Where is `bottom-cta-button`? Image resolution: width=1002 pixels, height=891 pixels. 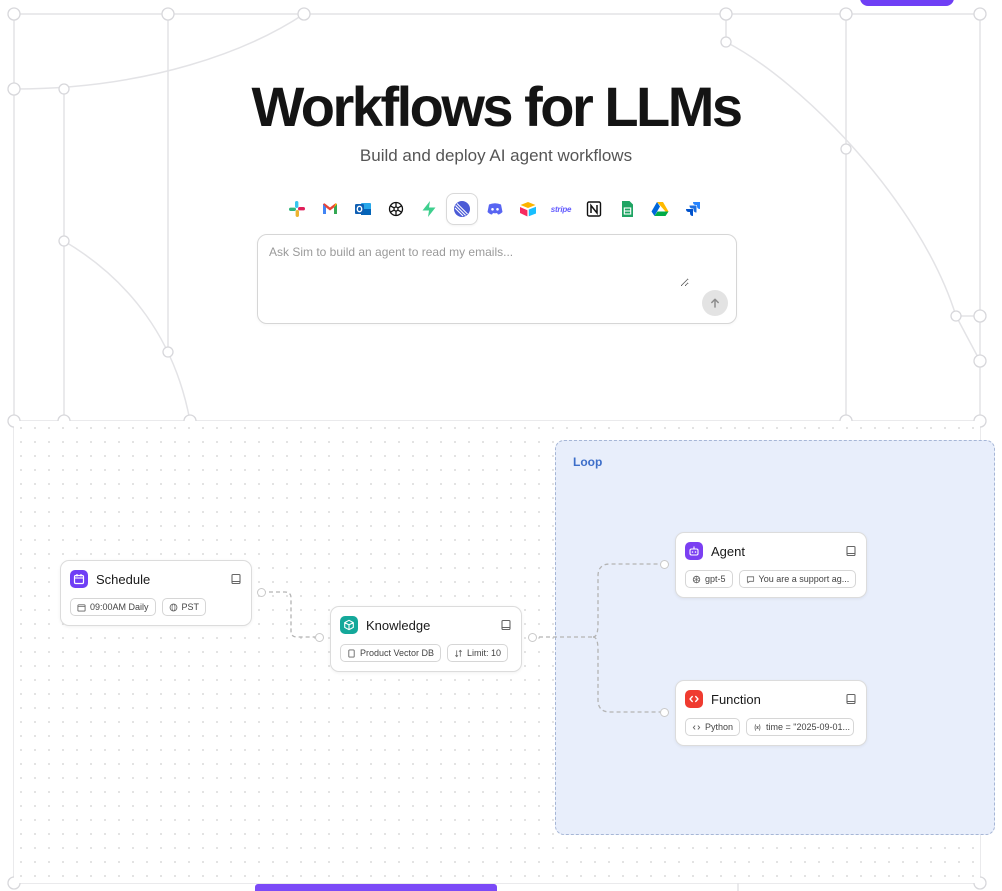 bottom-cta-button is located at coordinates (376, 887).